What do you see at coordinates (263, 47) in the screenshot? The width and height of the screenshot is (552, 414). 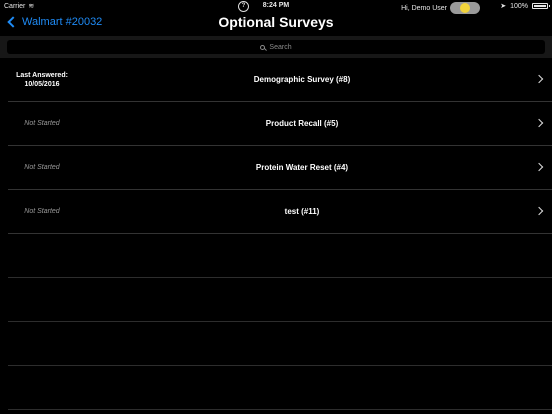 I see `search-icon` at bounding box center [263, 47].